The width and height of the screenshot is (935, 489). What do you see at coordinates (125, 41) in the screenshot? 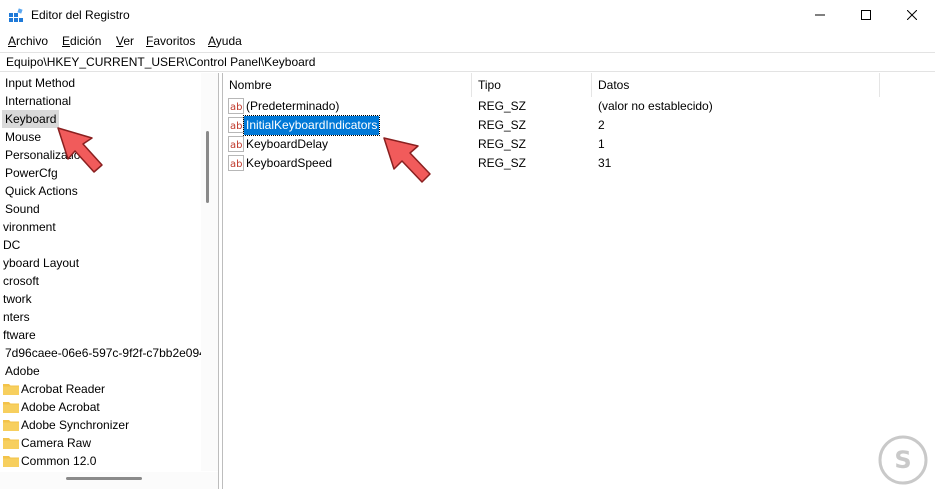
I see `menu-ver: Ver` at bounding box center [125, 41].